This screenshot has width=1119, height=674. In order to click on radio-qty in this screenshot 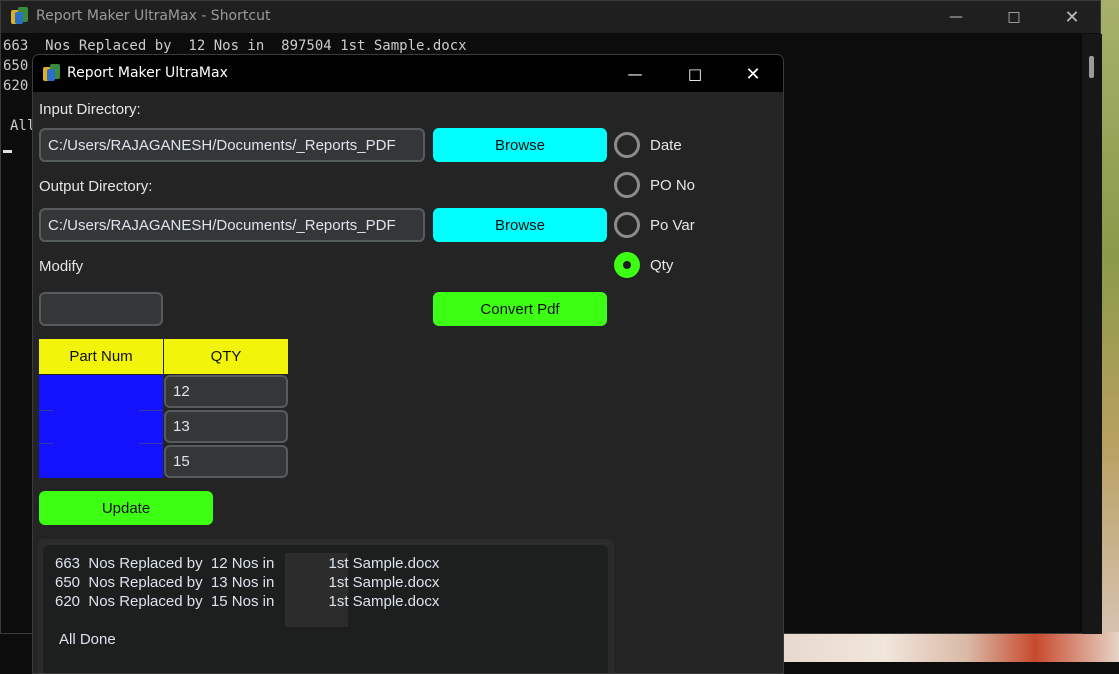, I will do `click(627, 265)`.